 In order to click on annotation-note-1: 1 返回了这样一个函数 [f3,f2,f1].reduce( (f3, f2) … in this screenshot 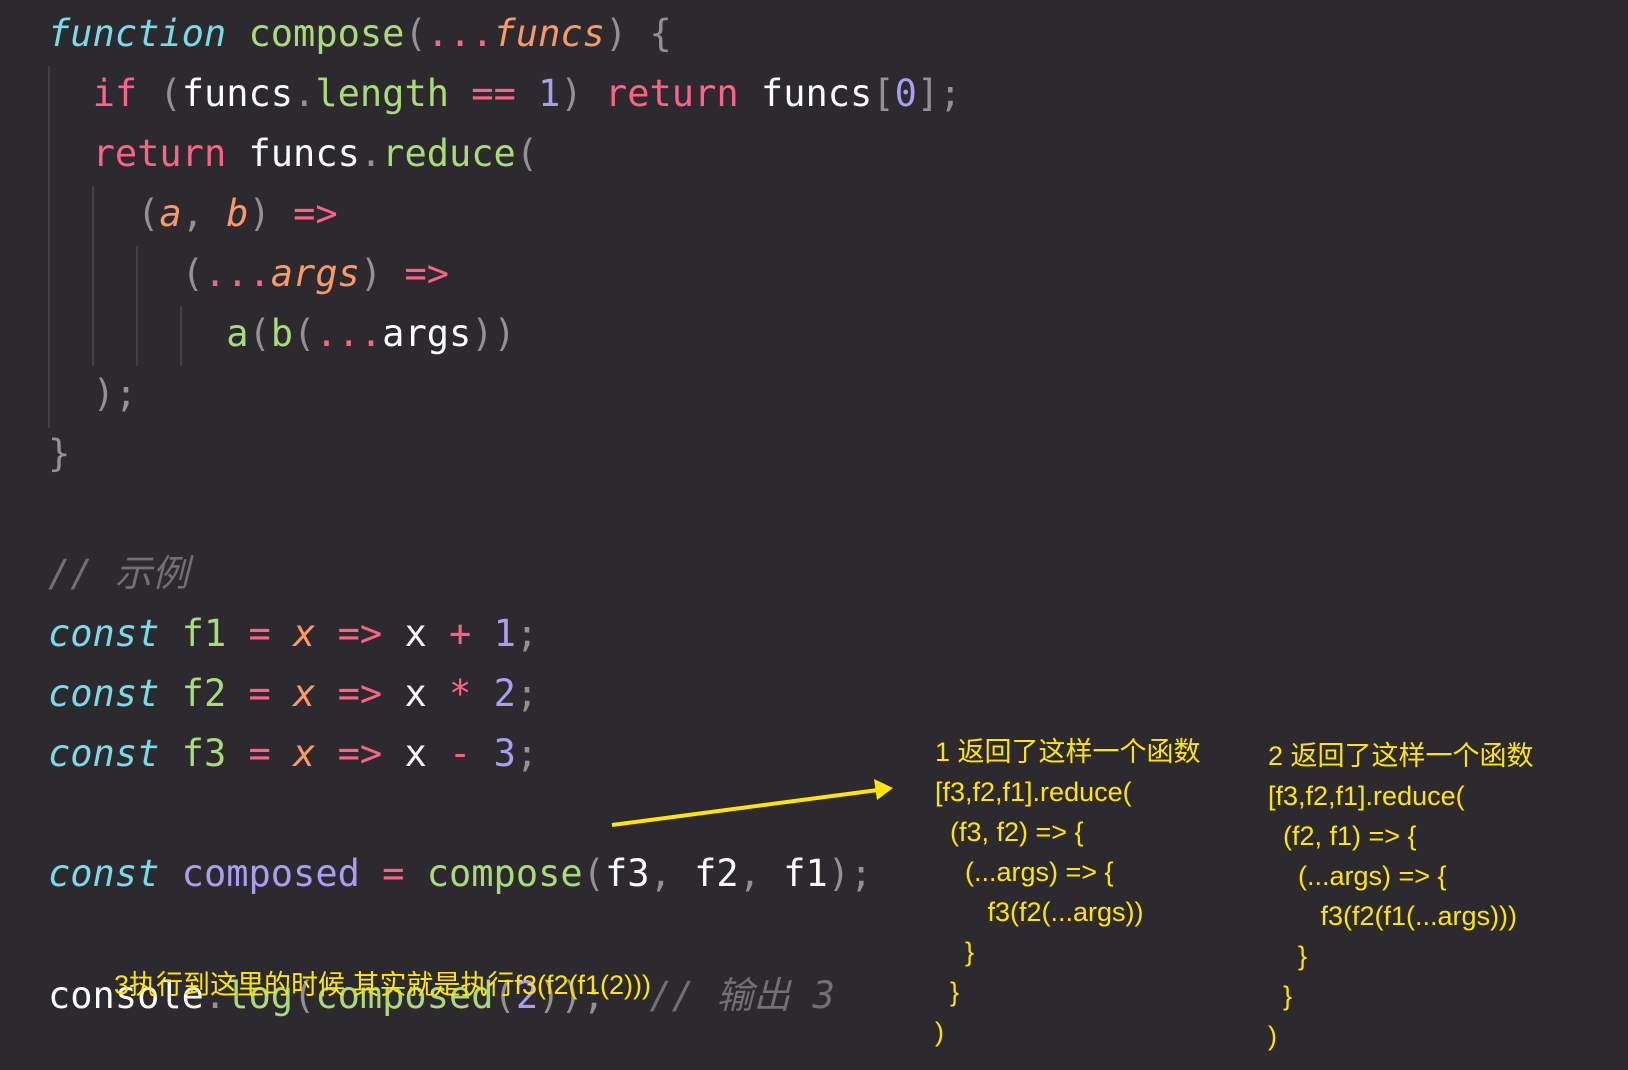, I will do `click(1068, 892)`.